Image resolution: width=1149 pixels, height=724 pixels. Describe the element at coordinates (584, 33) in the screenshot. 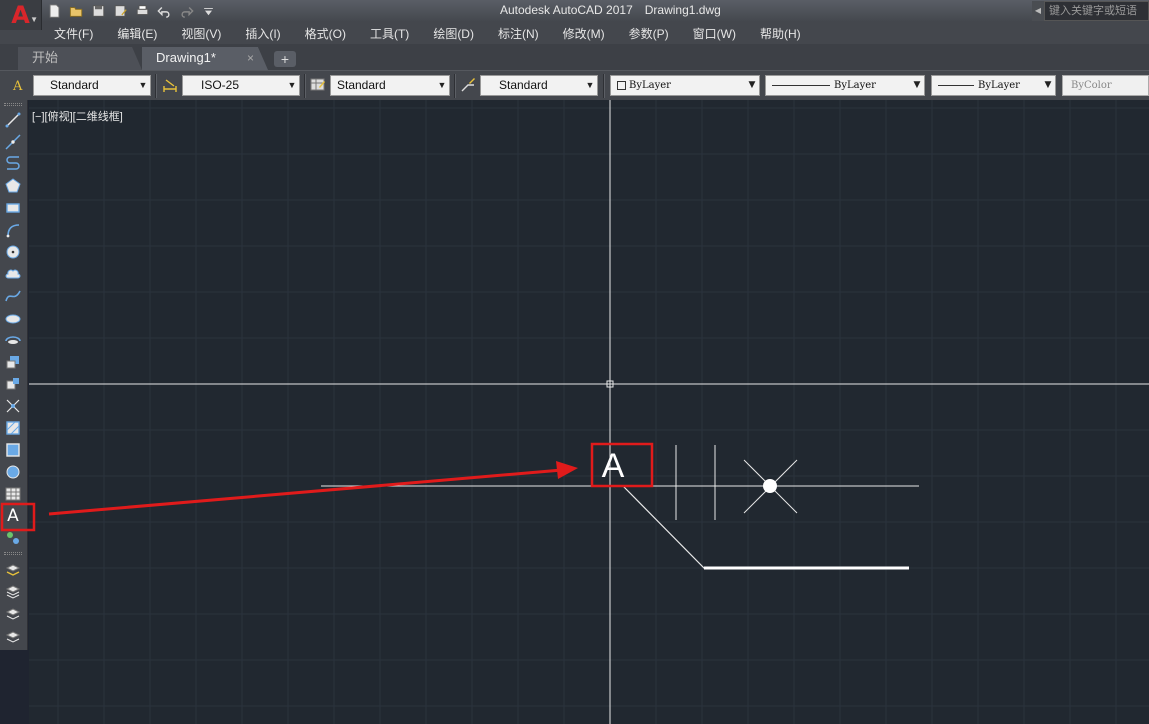

I see `menu-modify: 修改(M)` at that location.